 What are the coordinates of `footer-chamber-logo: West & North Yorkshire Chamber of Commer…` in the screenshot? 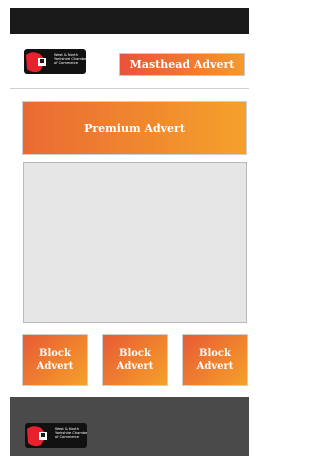 It's located at (56, 435).